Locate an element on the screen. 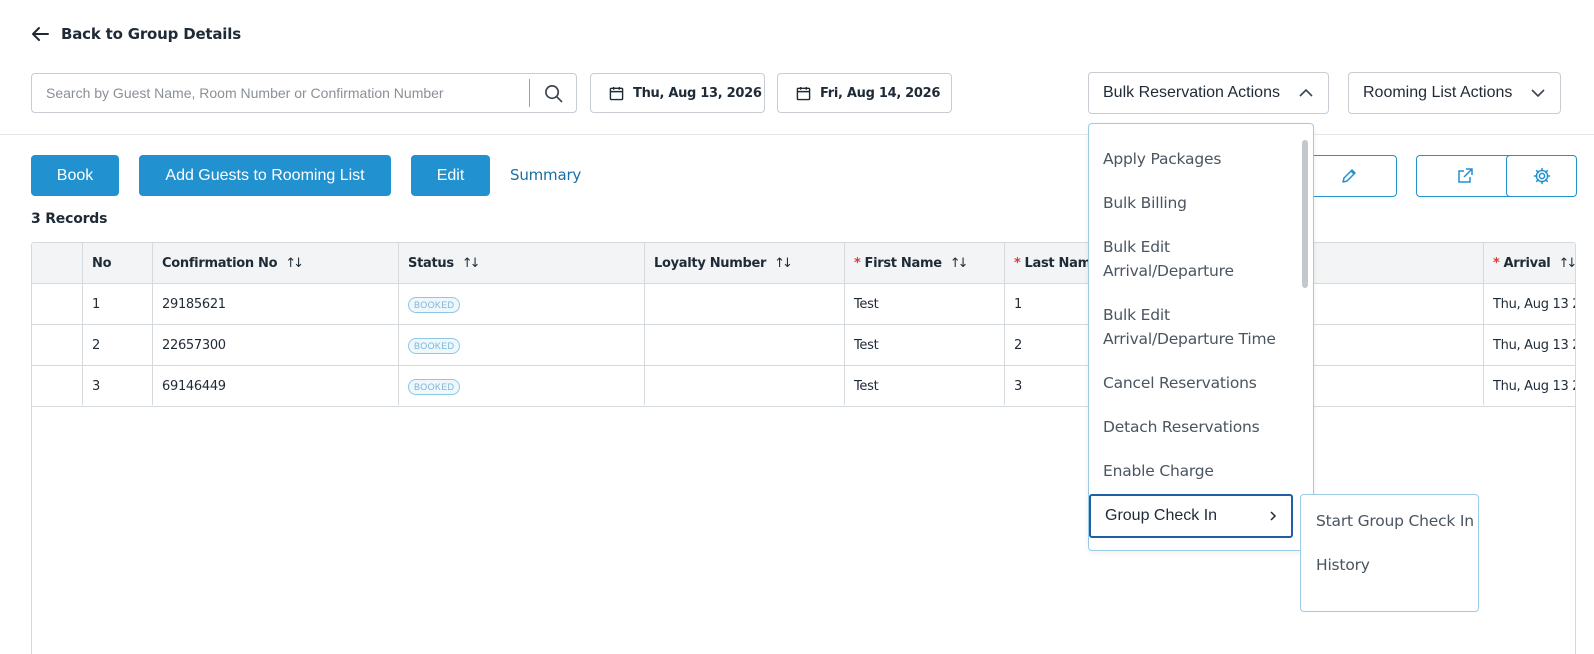  cell-confirmation-no: 29185621 is located at coordinates (194, 304).